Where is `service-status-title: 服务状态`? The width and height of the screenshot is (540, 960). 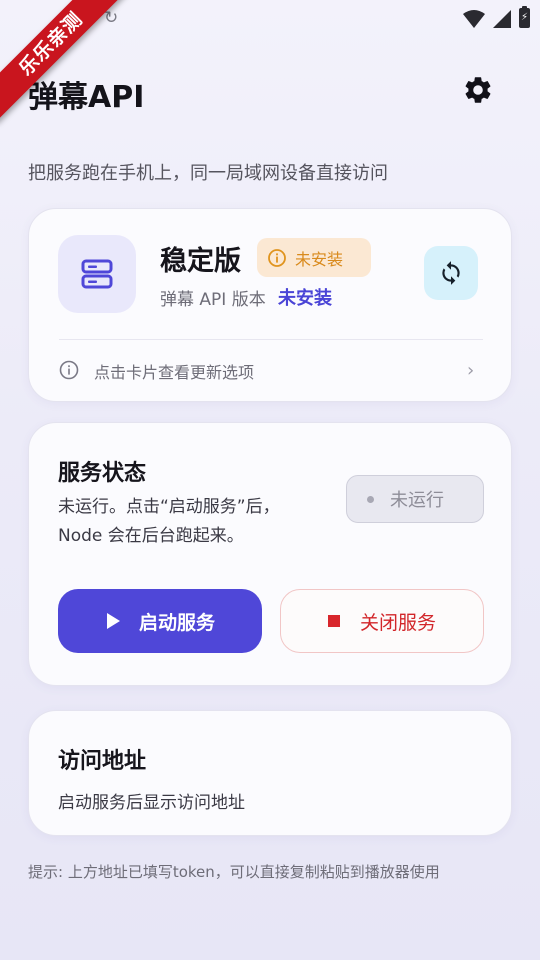 service-status-title: 服务状态 is located at coordinates (102, 473).